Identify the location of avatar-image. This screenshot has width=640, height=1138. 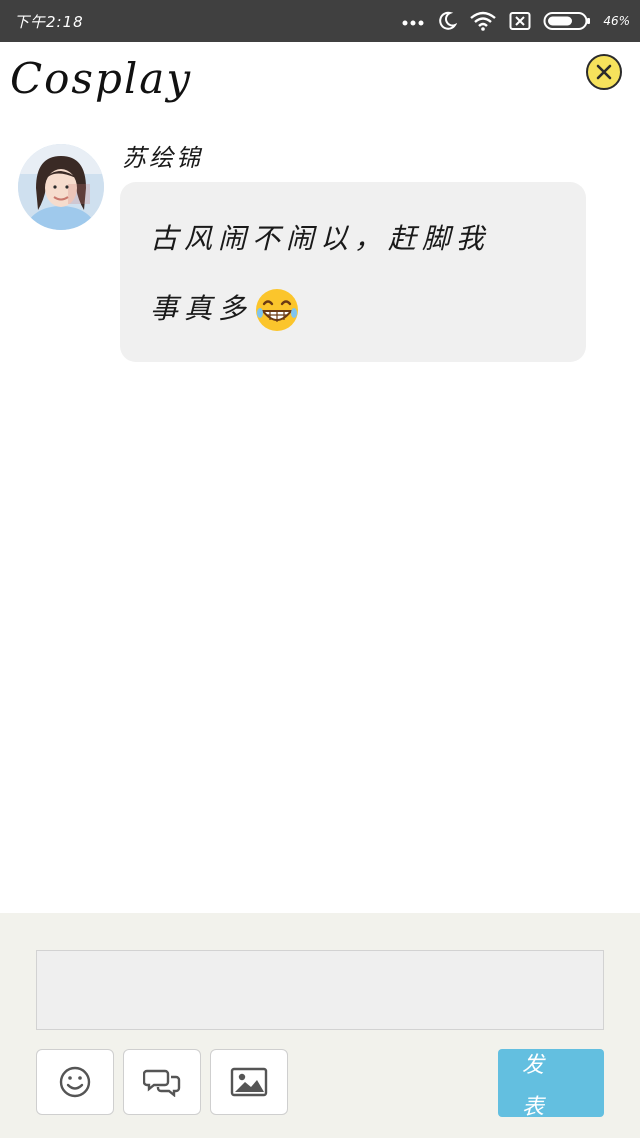
(61, 187).